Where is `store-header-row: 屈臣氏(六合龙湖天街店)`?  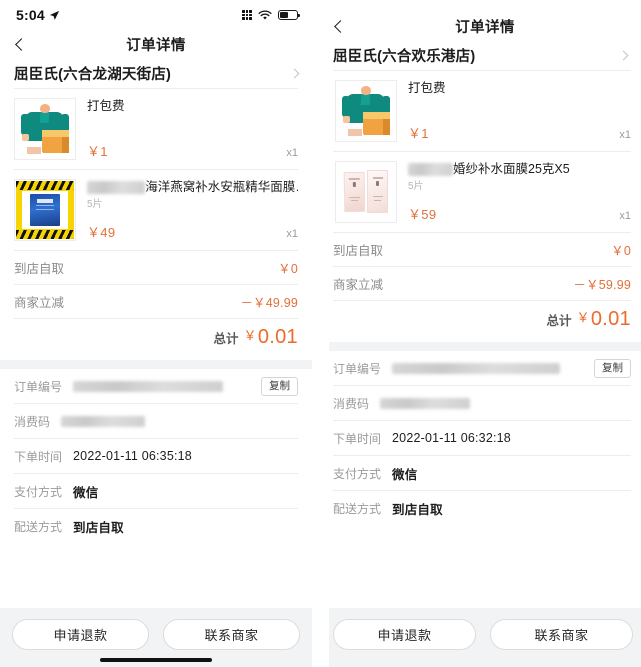
store-header-row: 屈臣氏(六合龙湖天街店) is located at coordinates (156, 73).